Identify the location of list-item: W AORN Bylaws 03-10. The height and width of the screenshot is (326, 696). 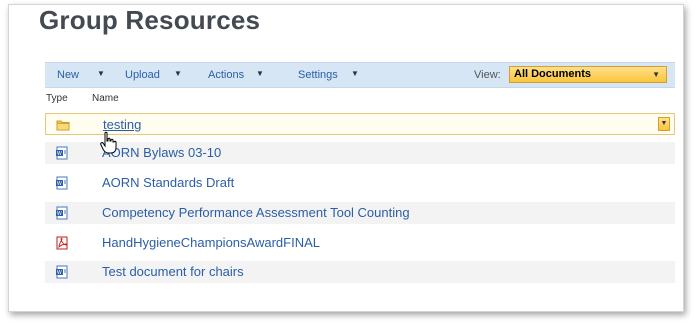
(360, 153).